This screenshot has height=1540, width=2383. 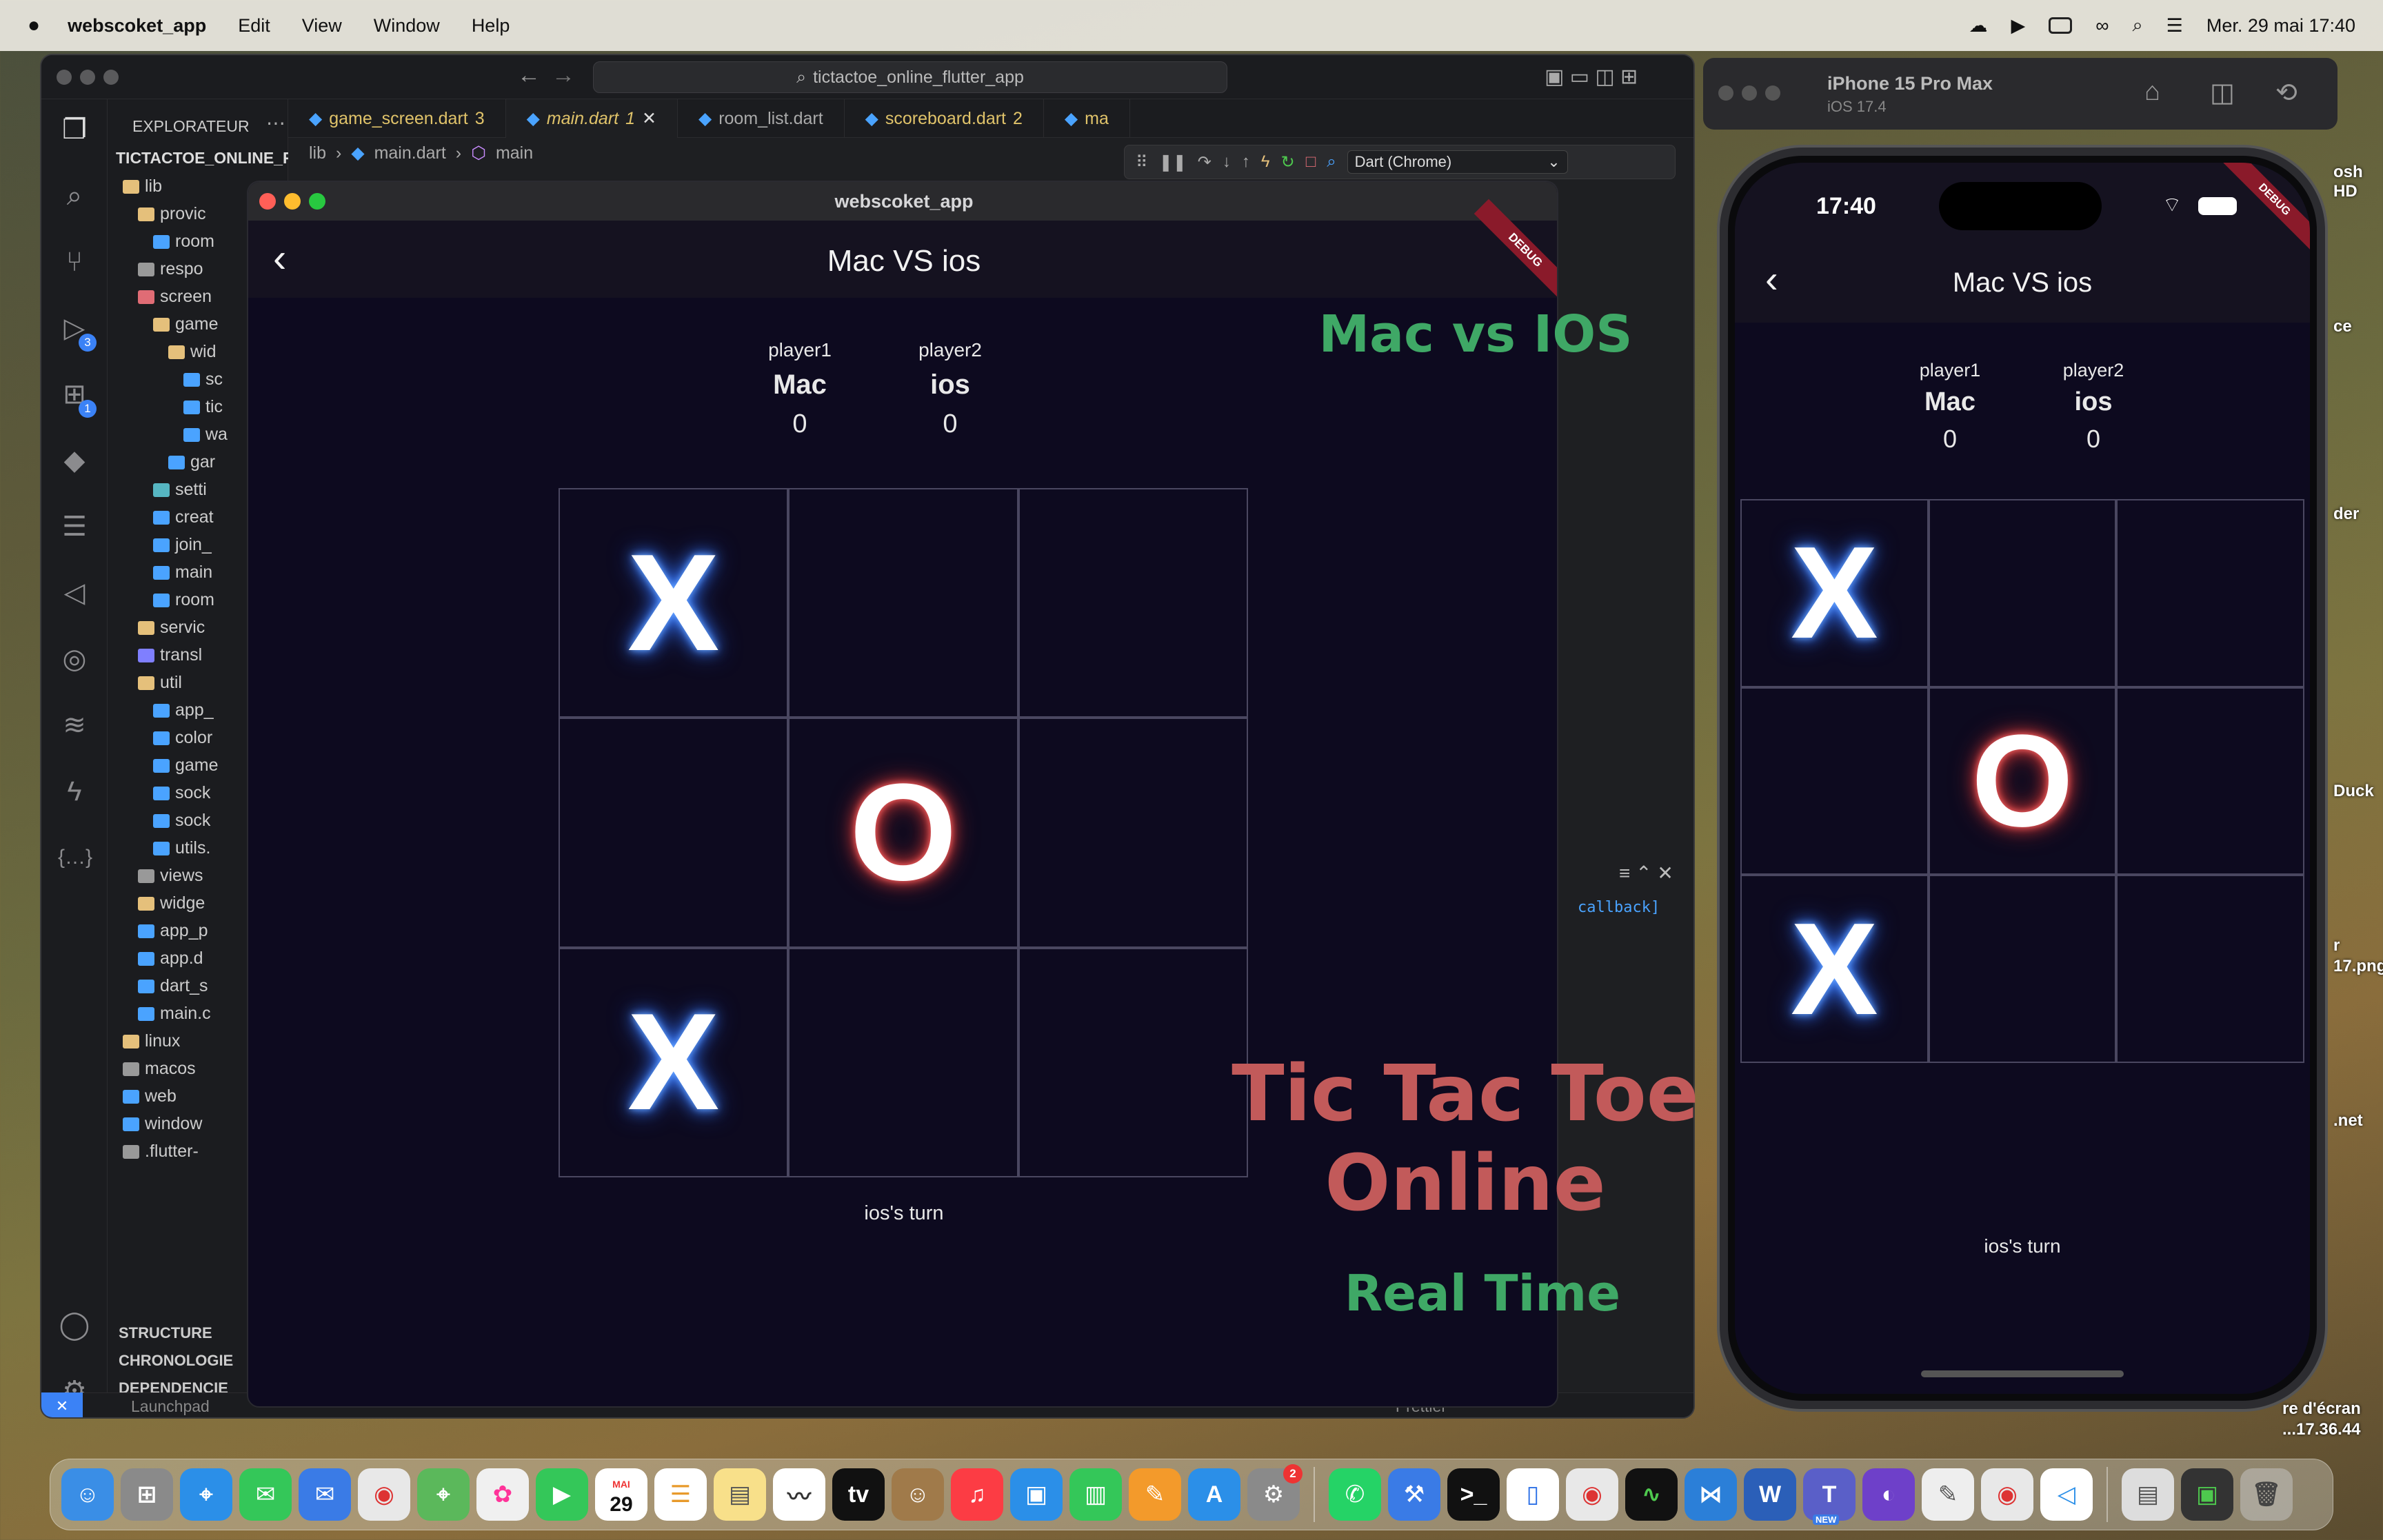 I want to click on messages-icon: ✉, so click(x=265, y=1495).